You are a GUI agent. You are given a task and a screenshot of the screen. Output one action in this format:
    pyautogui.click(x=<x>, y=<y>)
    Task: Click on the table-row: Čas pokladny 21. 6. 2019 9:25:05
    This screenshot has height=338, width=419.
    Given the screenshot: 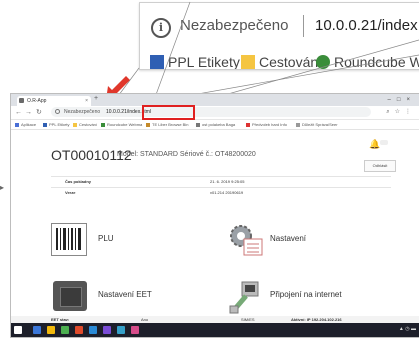 What is the action you would take?
    pyautogui.click(x=221, y=181)
    